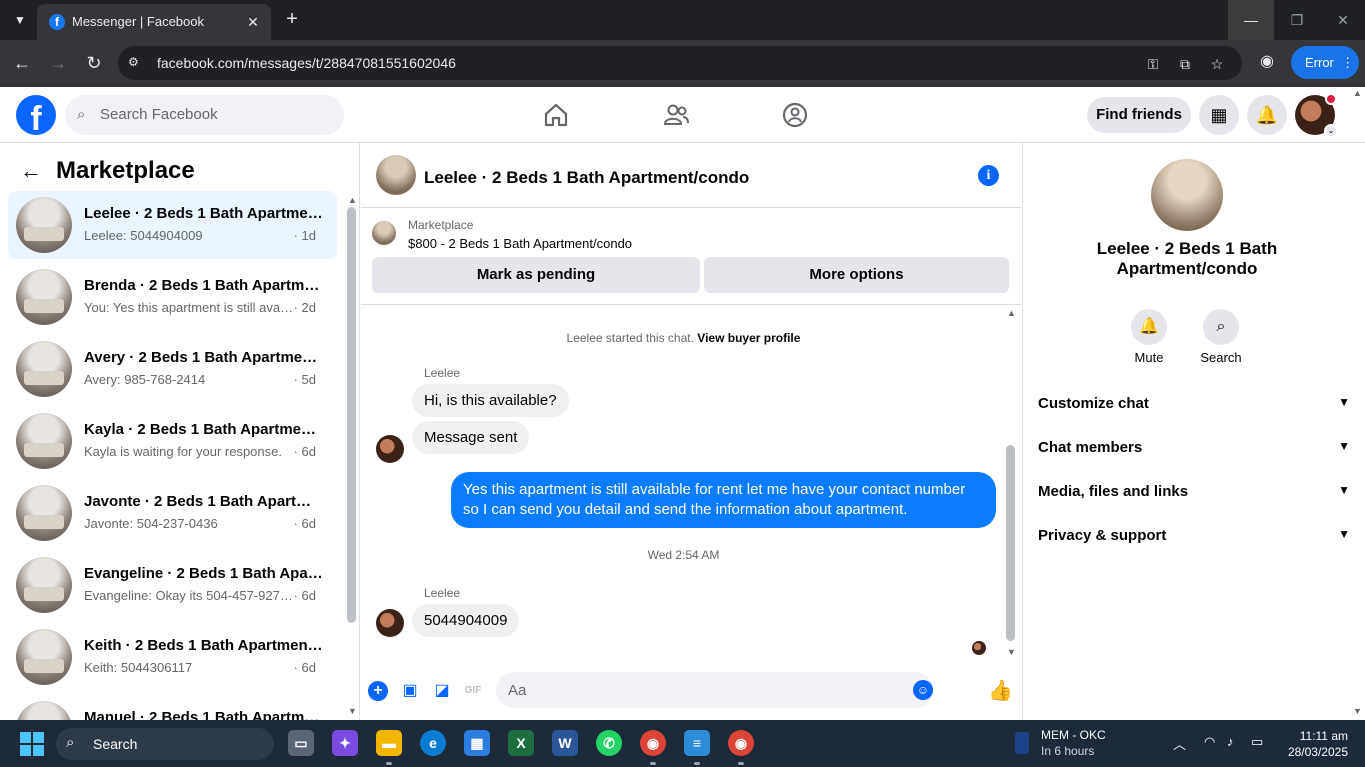 The height and width of the screenshot is (767, 1365). Describe the element at coordinates (36, 115) in the screenshot. I see `facebook-logo: f` at that location.